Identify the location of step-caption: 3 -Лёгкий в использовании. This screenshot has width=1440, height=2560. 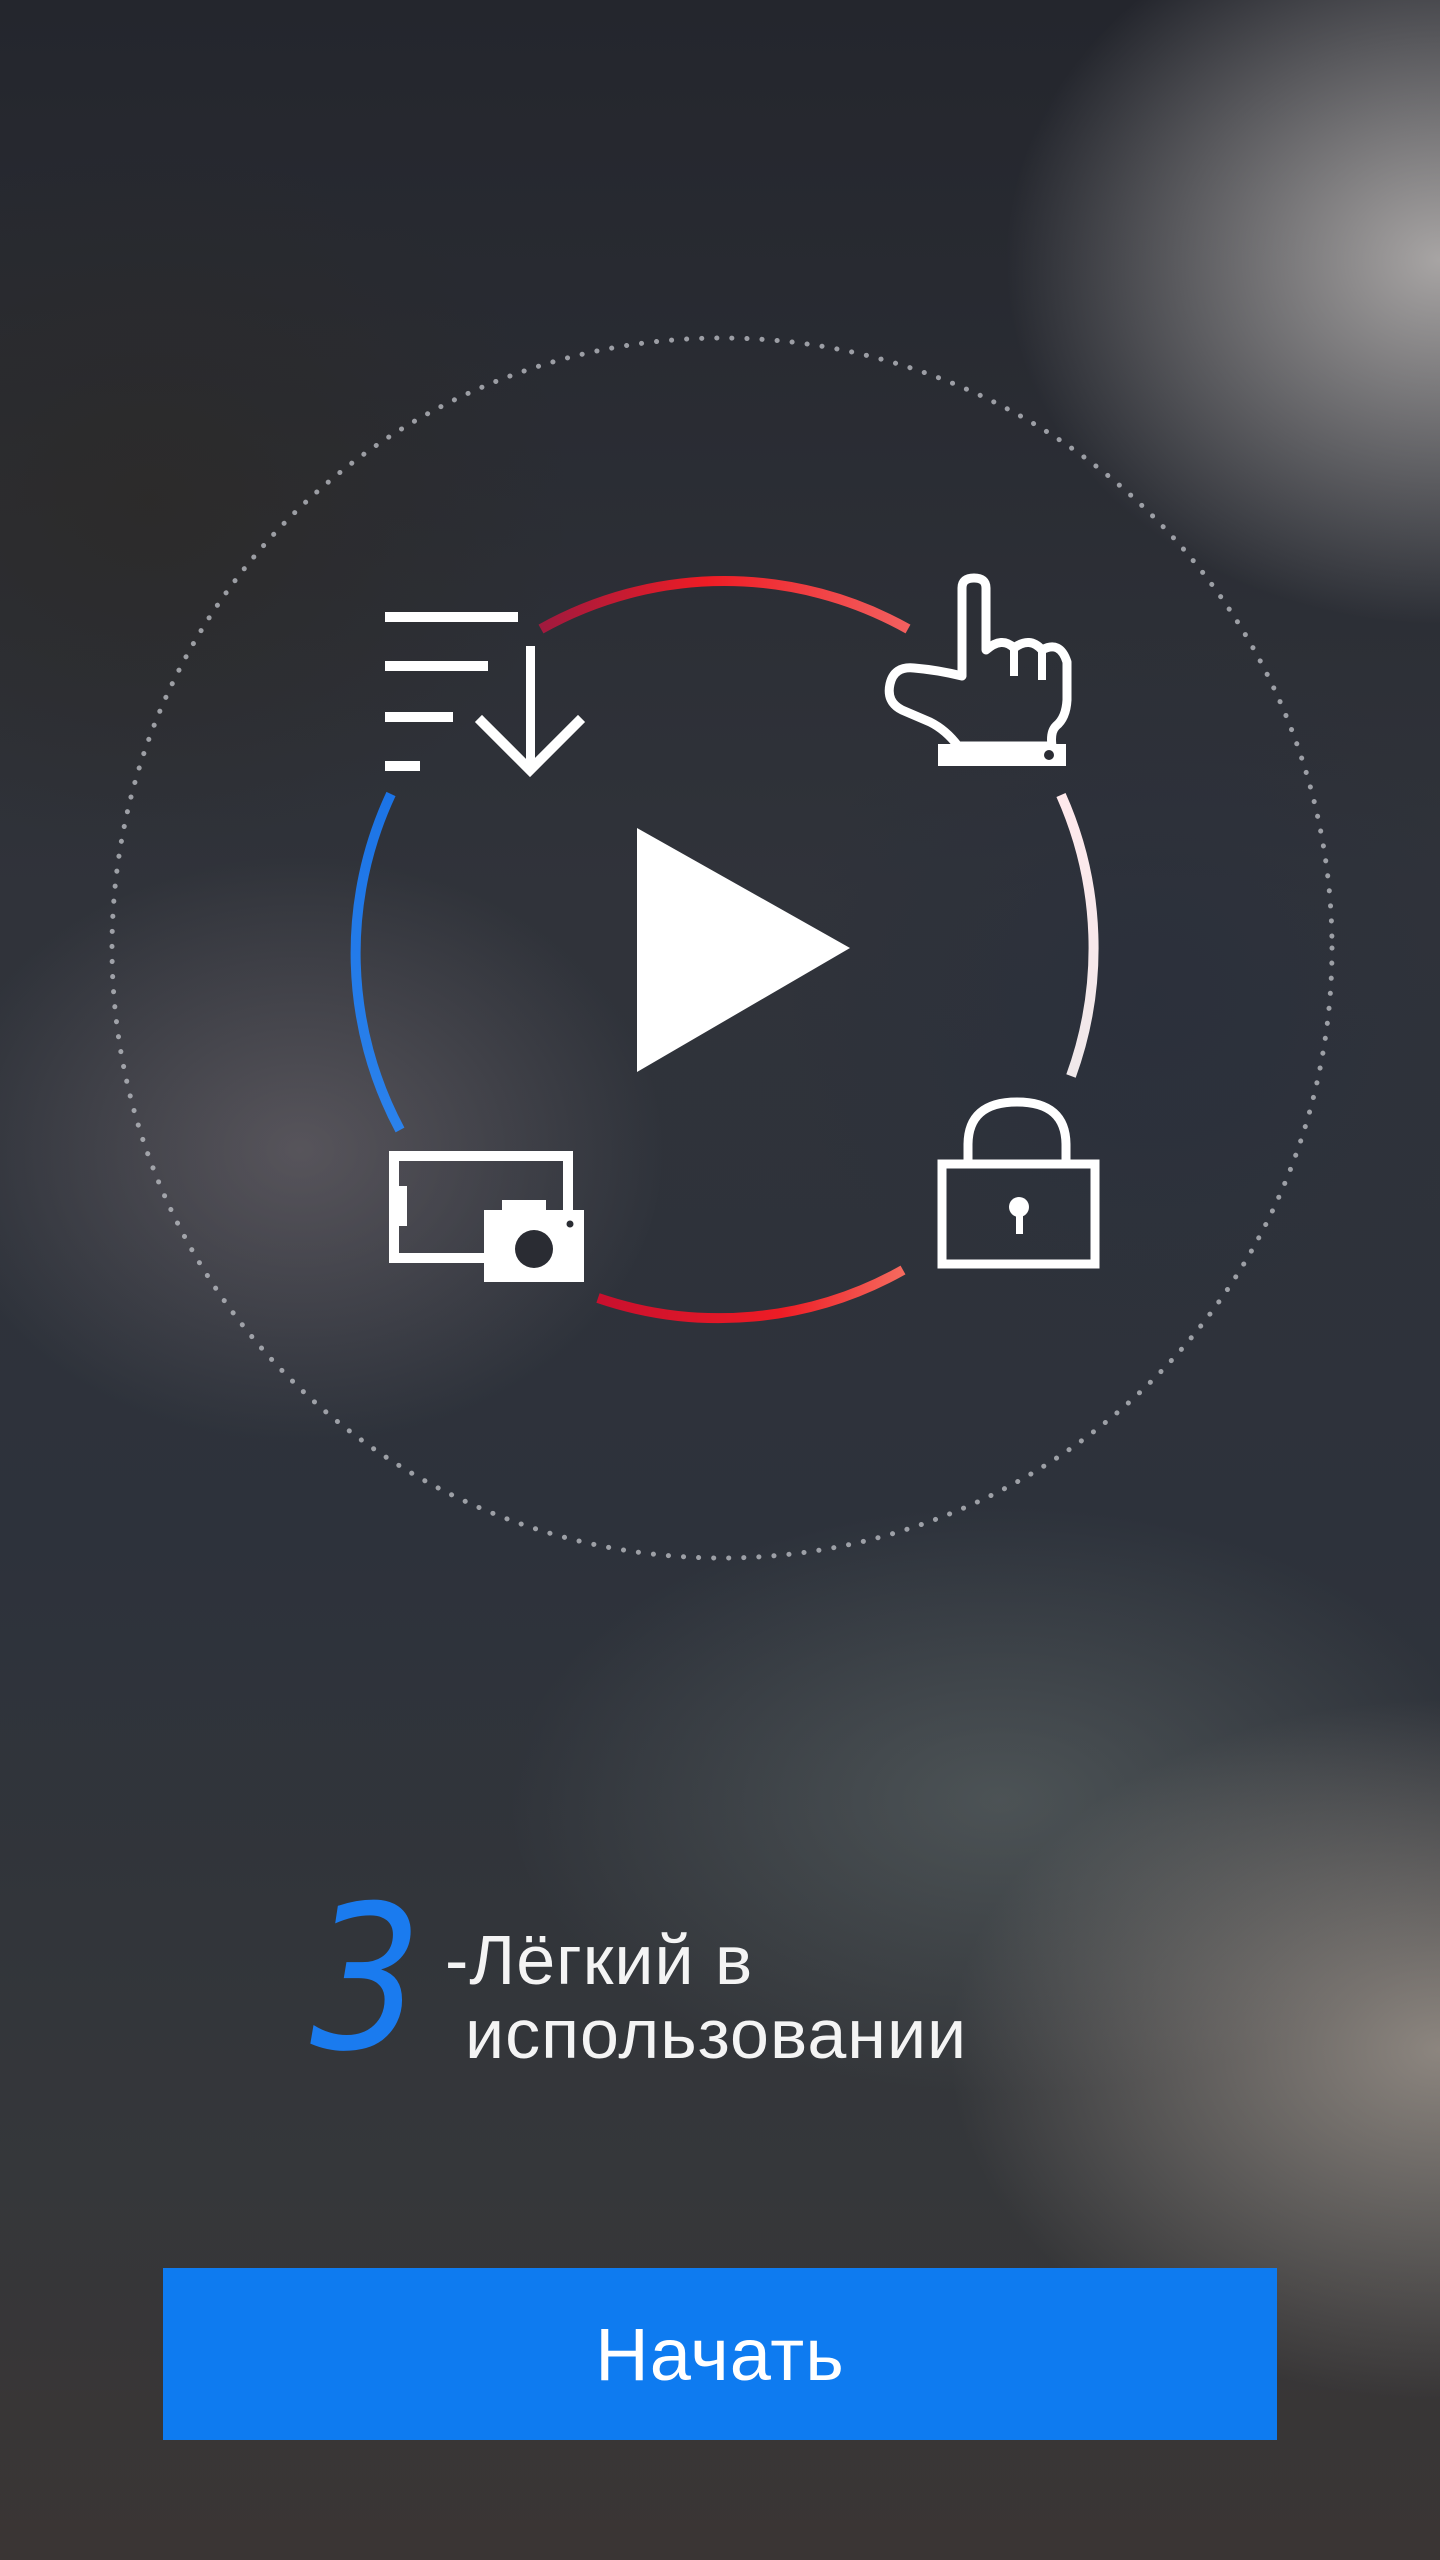
(760, 1985).